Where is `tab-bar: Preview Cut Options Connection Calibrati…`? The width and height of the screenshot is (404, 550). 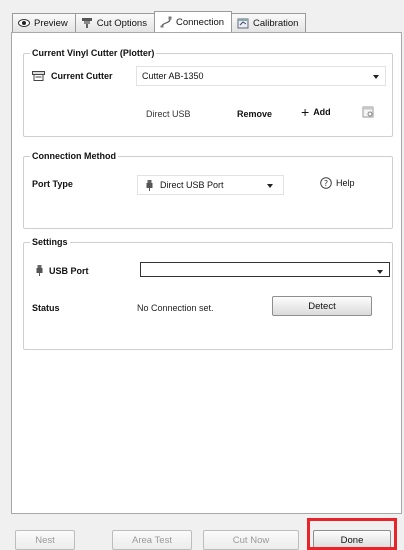 tab-bar: Preview Cut Options Connection Calibrati… is located at coordinates (159, 21).